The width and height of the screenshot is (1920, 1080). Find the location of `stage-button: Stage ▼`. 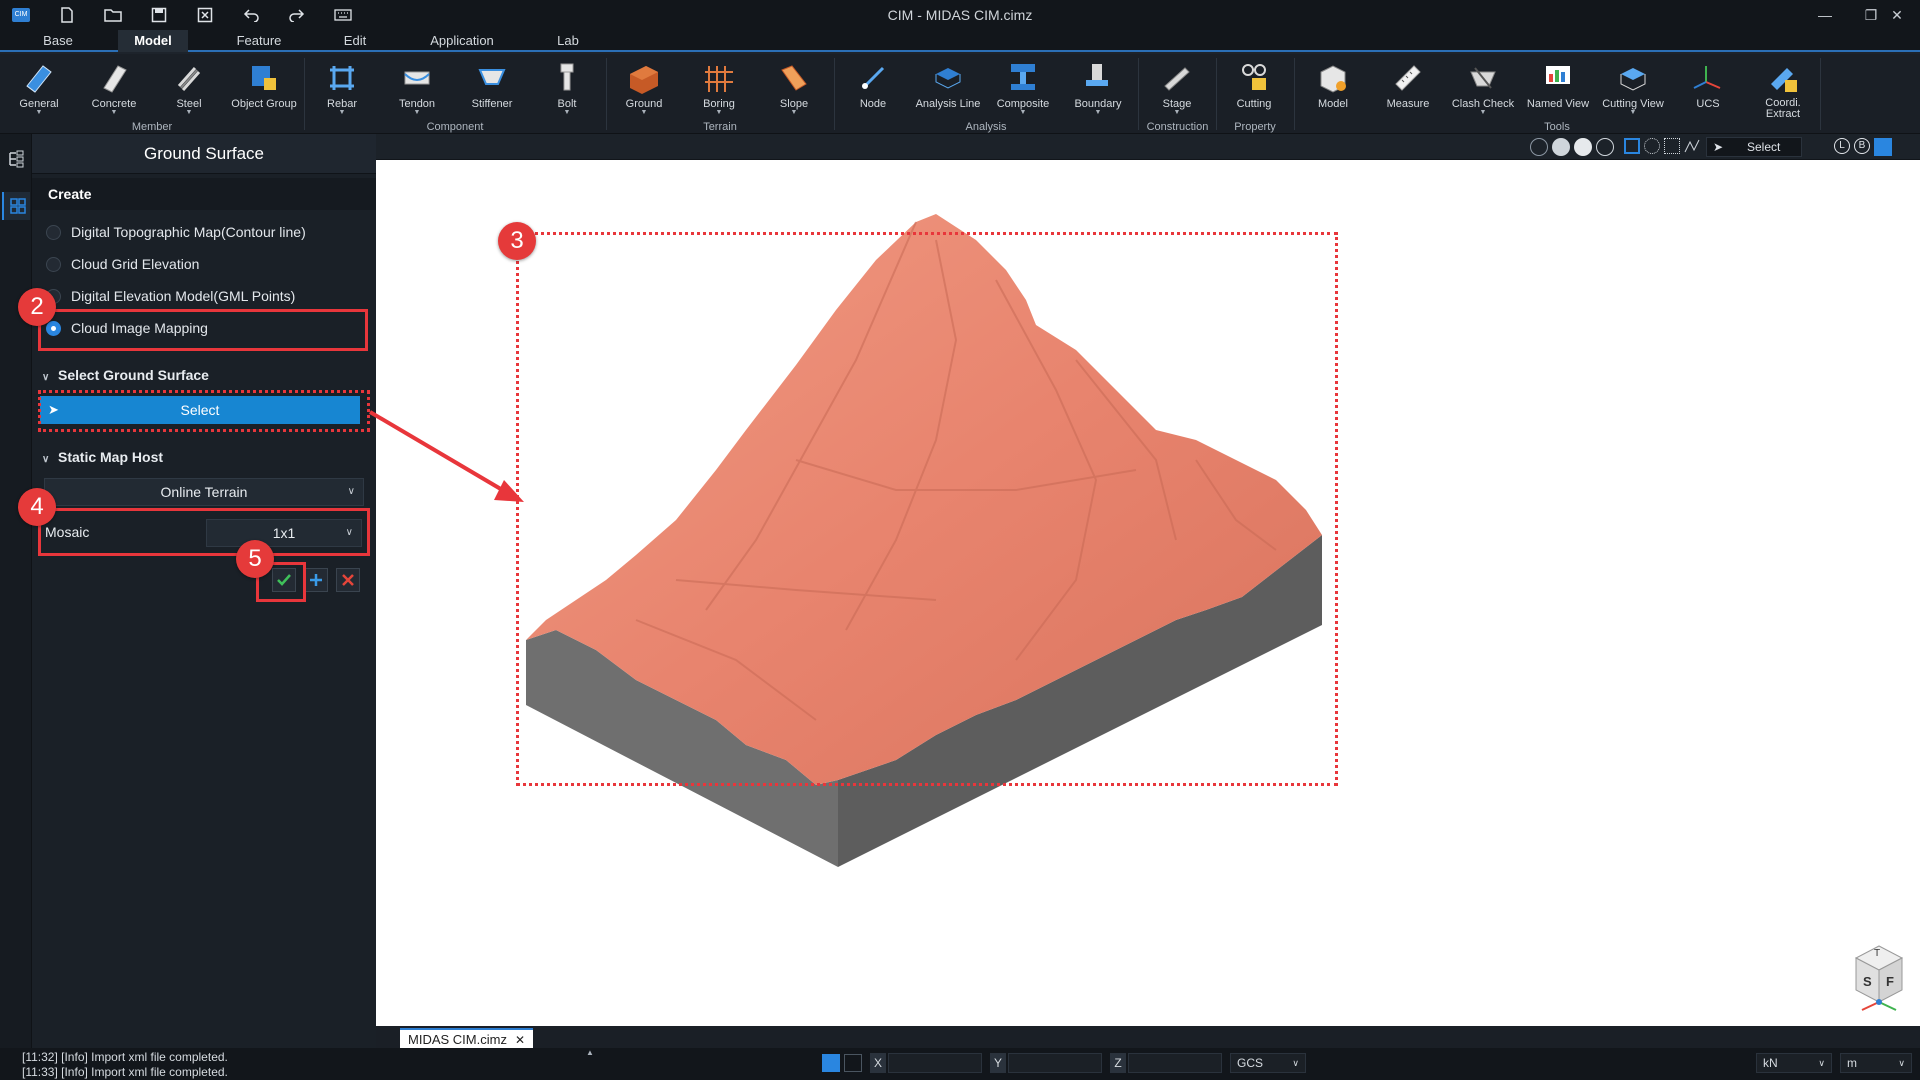

stage-button: Stage ▼ is located at coordinates (1177, 89).